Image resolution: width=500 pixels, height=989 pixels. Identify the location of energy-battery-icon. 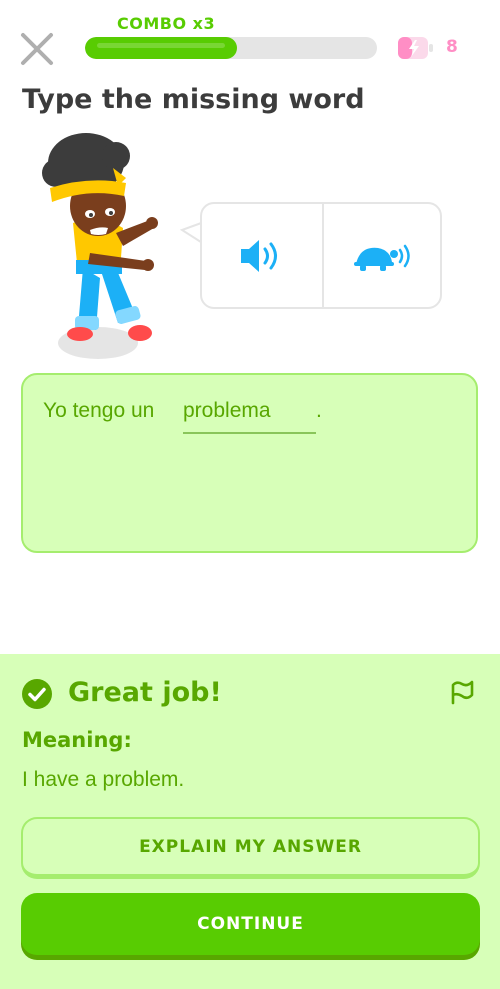
(415, 48).